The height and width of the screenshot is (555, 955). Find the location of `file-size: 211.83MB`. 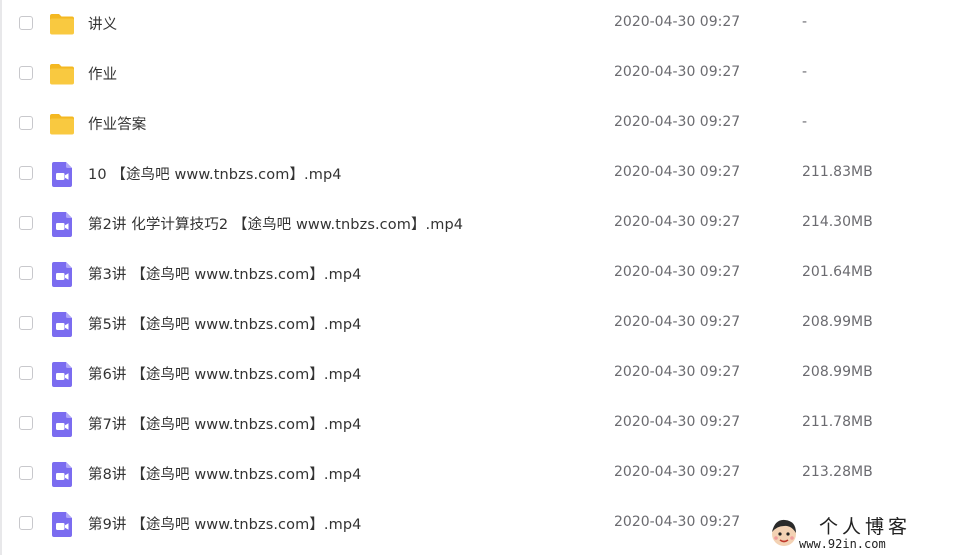

file-size: 211.83MB is located at coordinates (837, 172).